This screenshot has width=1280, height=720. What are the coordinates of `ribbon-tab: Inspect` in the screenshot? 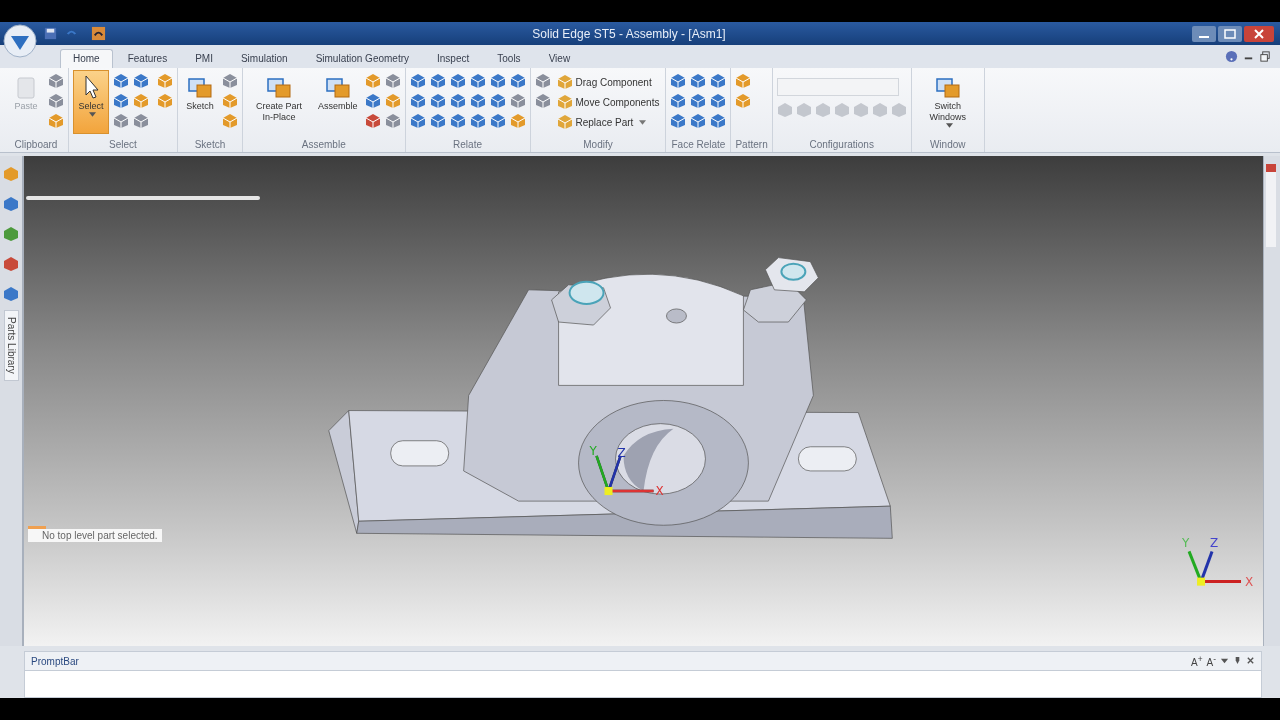 It's located at (453, 58).